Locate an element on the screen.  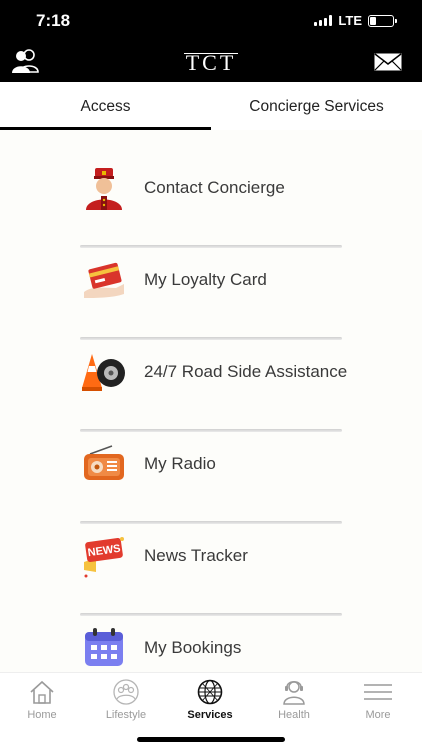
nav-more: More is located at coordinates (378, 700).